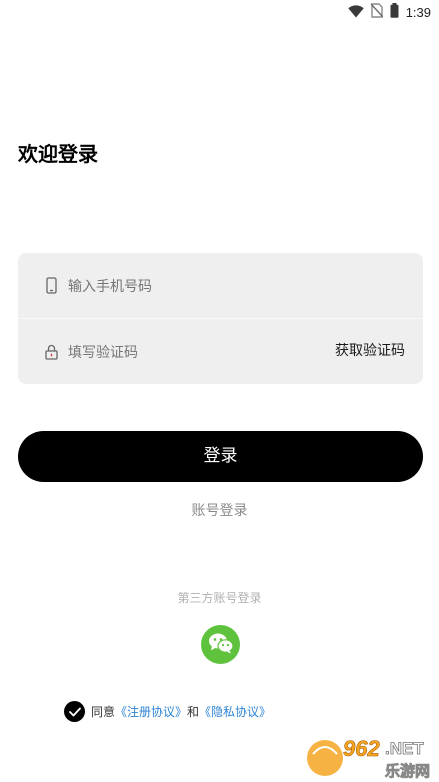 The image size is (439, 782). Describe the element at coordinates (235, 711) in the screenshot. I see `privacy-link: 《隐私协议》` at that location.